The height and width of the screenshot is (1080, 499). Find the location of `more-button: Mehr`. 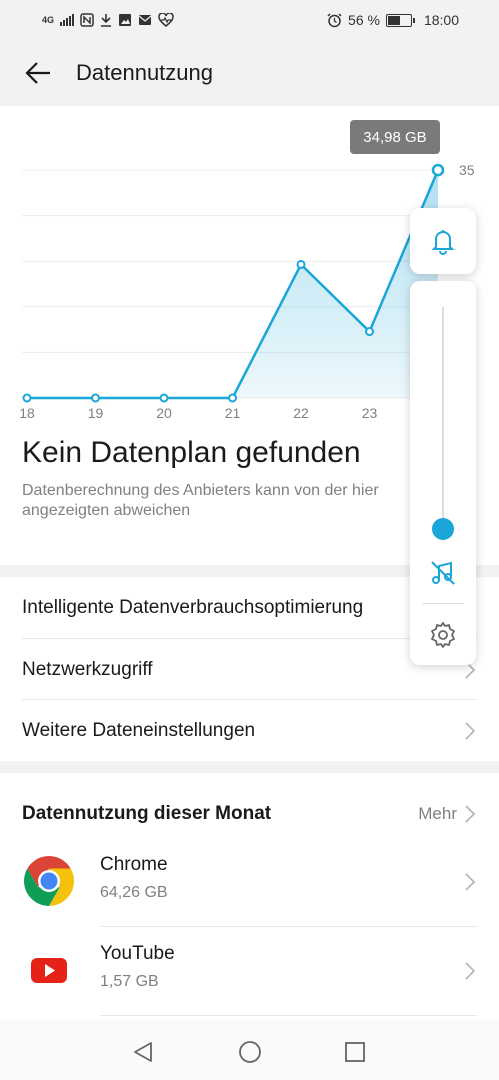

more-button: Mehr is located at coordinates (446, 814).